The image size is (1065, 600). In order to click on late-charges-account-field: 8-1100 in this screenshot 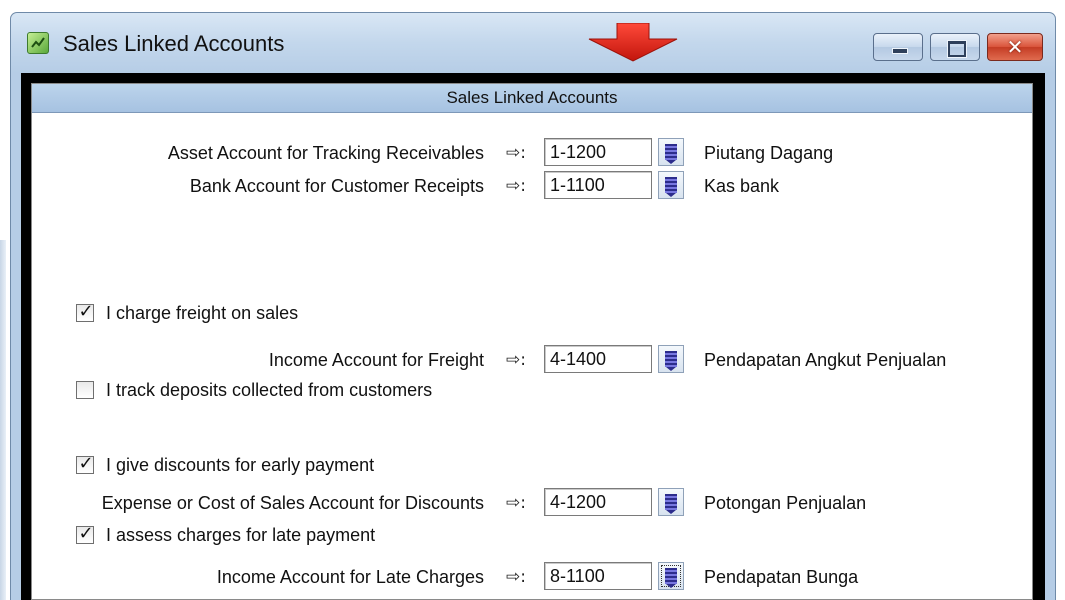, I will do `click(598, 576)`.